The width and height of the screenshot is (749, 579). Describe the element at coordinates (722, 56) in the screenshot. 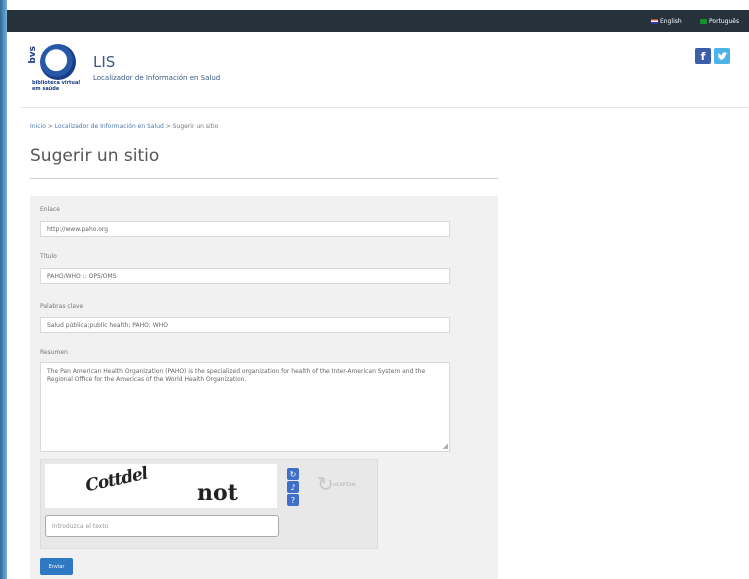

I see `twitter-icon` at that location.